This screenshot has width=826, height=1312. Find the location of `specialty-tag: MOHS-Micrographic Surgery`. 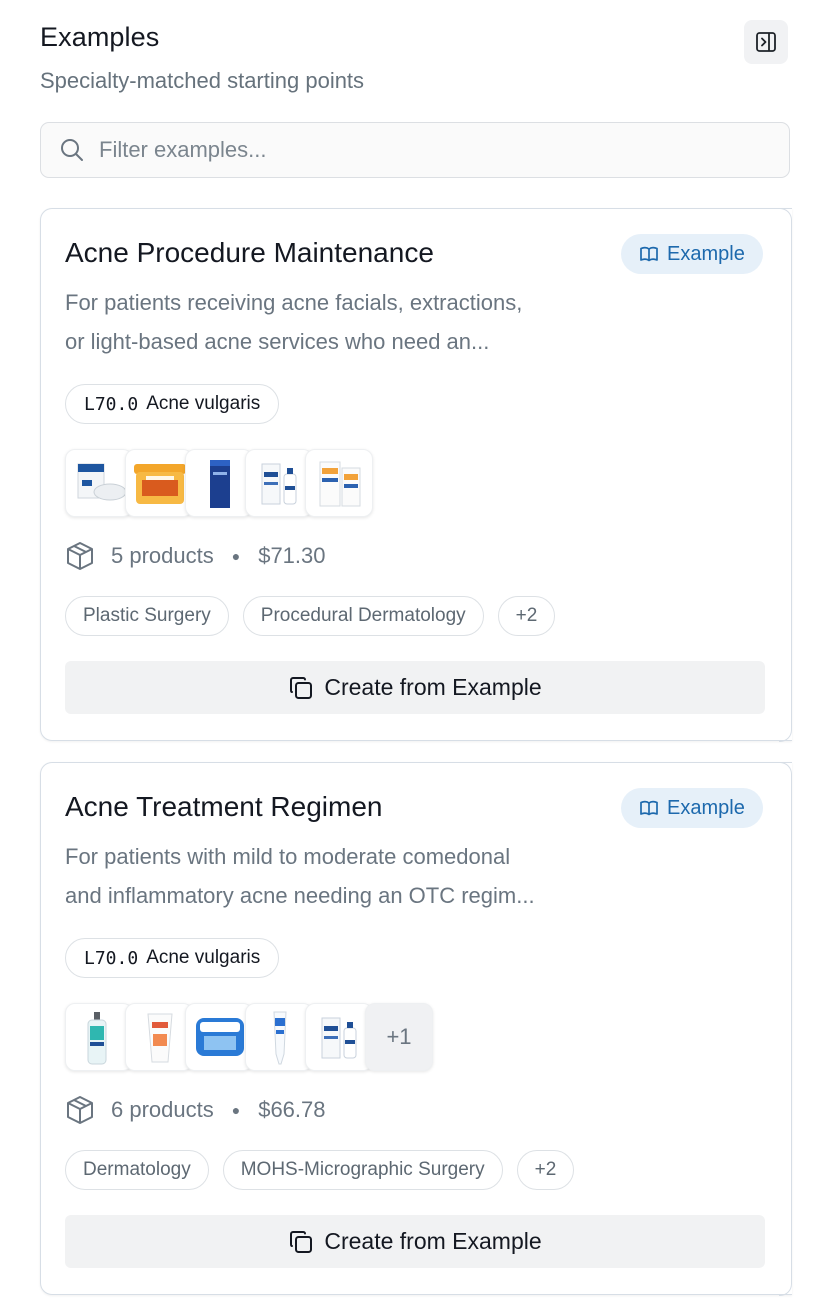

specialty-tag: MOHS-Micrographic Surgery is located at coordinates (362, 1170).